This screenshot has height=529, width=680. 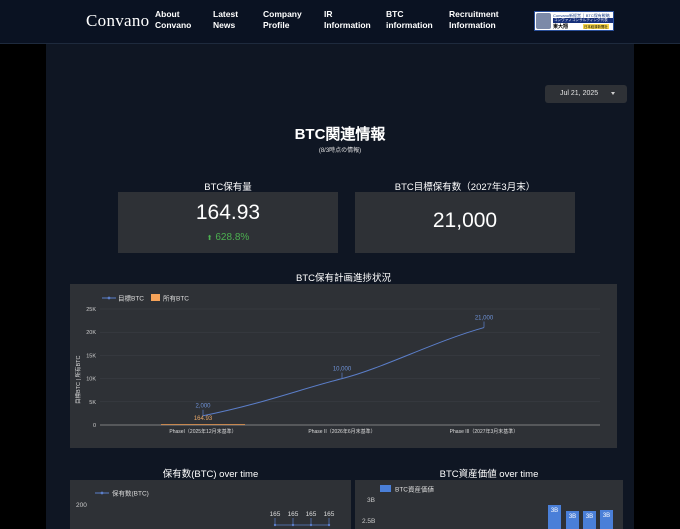 I want to click on plan-xtick-label: Phase II（2026年6月末基準）, so click(x=341, y=431).